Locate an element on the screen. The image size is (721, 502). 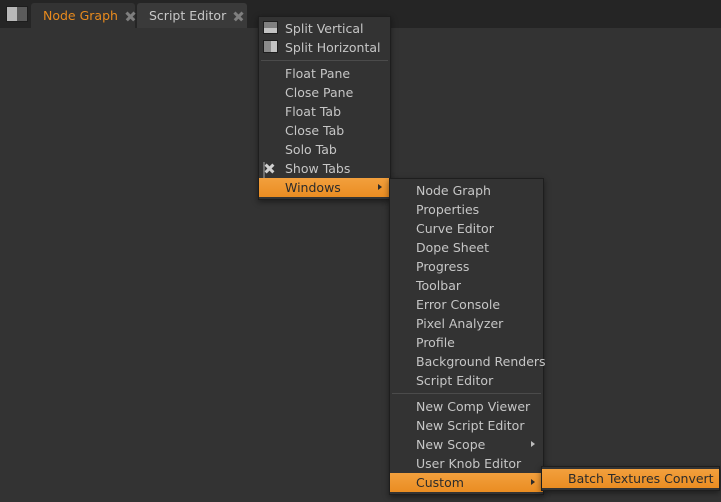
menu-item-windows: Windows is located at coordinates (324, 187).